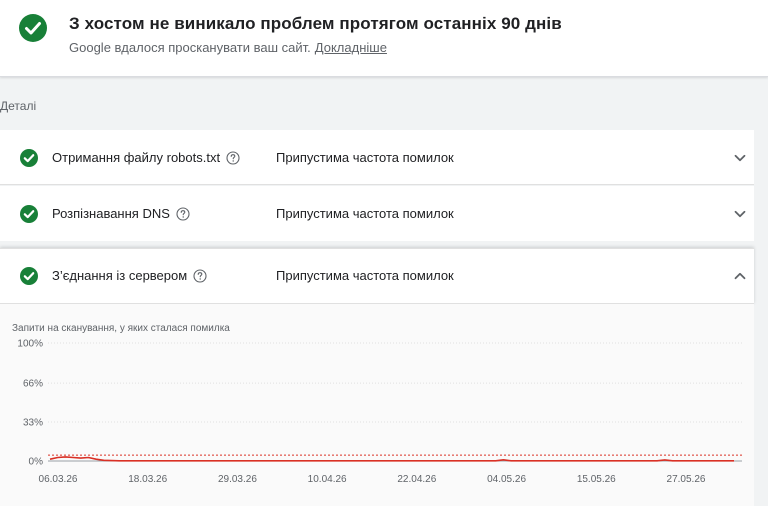  Describe the element at coordinates (596, 479) in the screenshot. I see `x-tick-label: 15.05.26` at that location.